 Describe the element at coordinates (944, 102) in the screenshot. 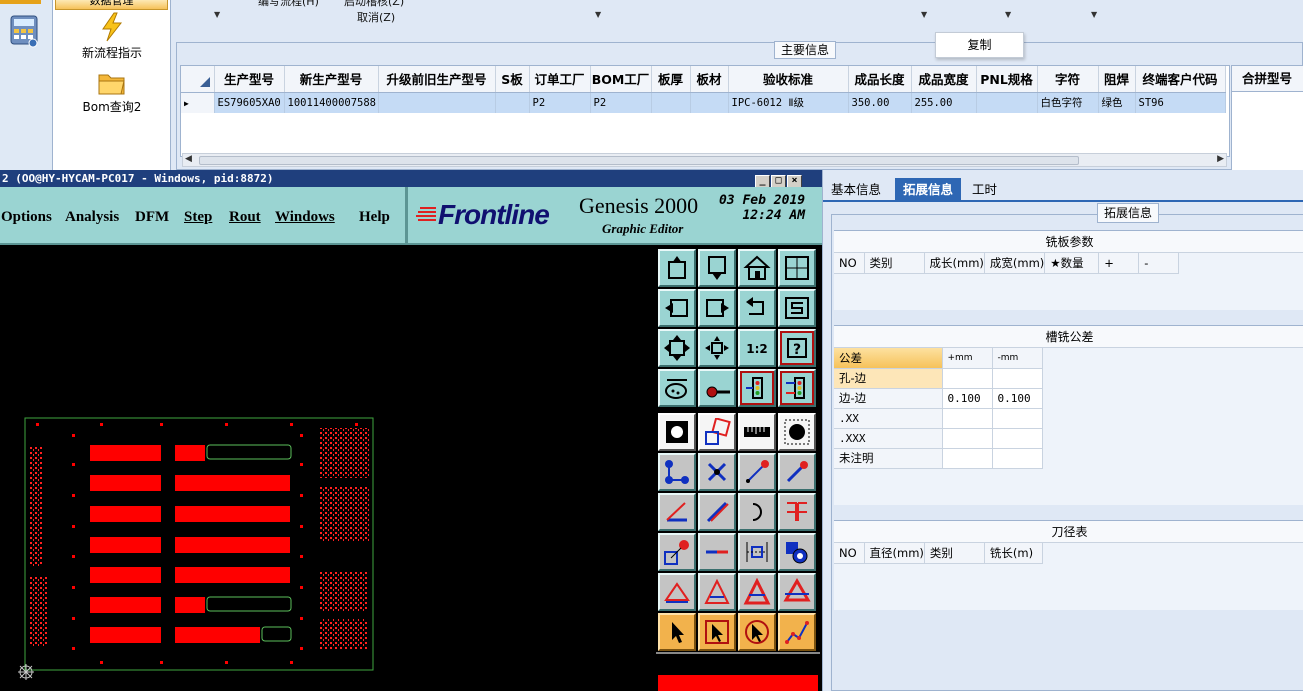

I see `grid-cell: 255.00` at that location.